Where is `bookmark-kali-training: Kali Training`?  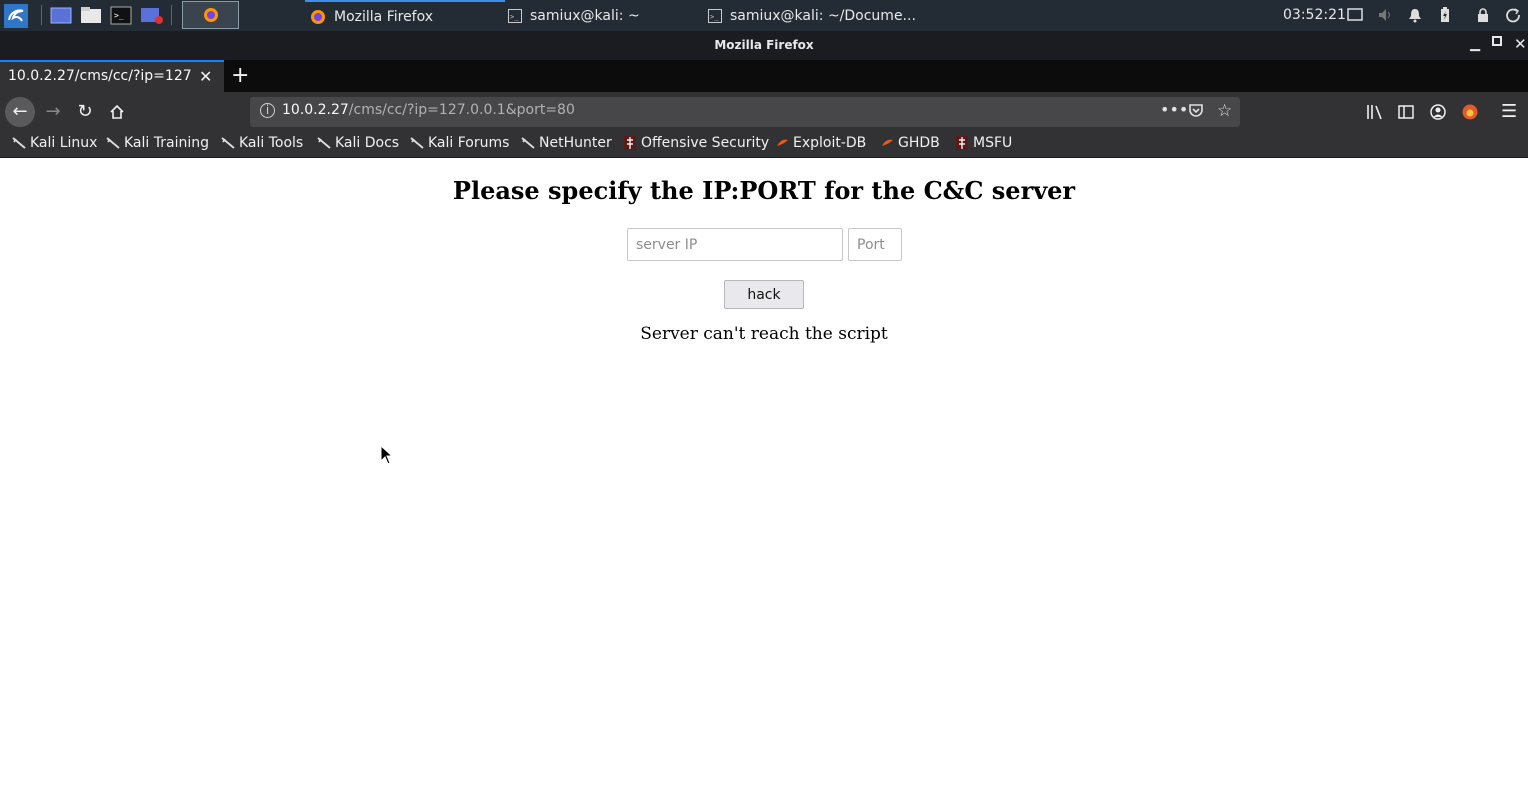 bookmark-kali-training: Kali Training is located at coordinates (157, 143).